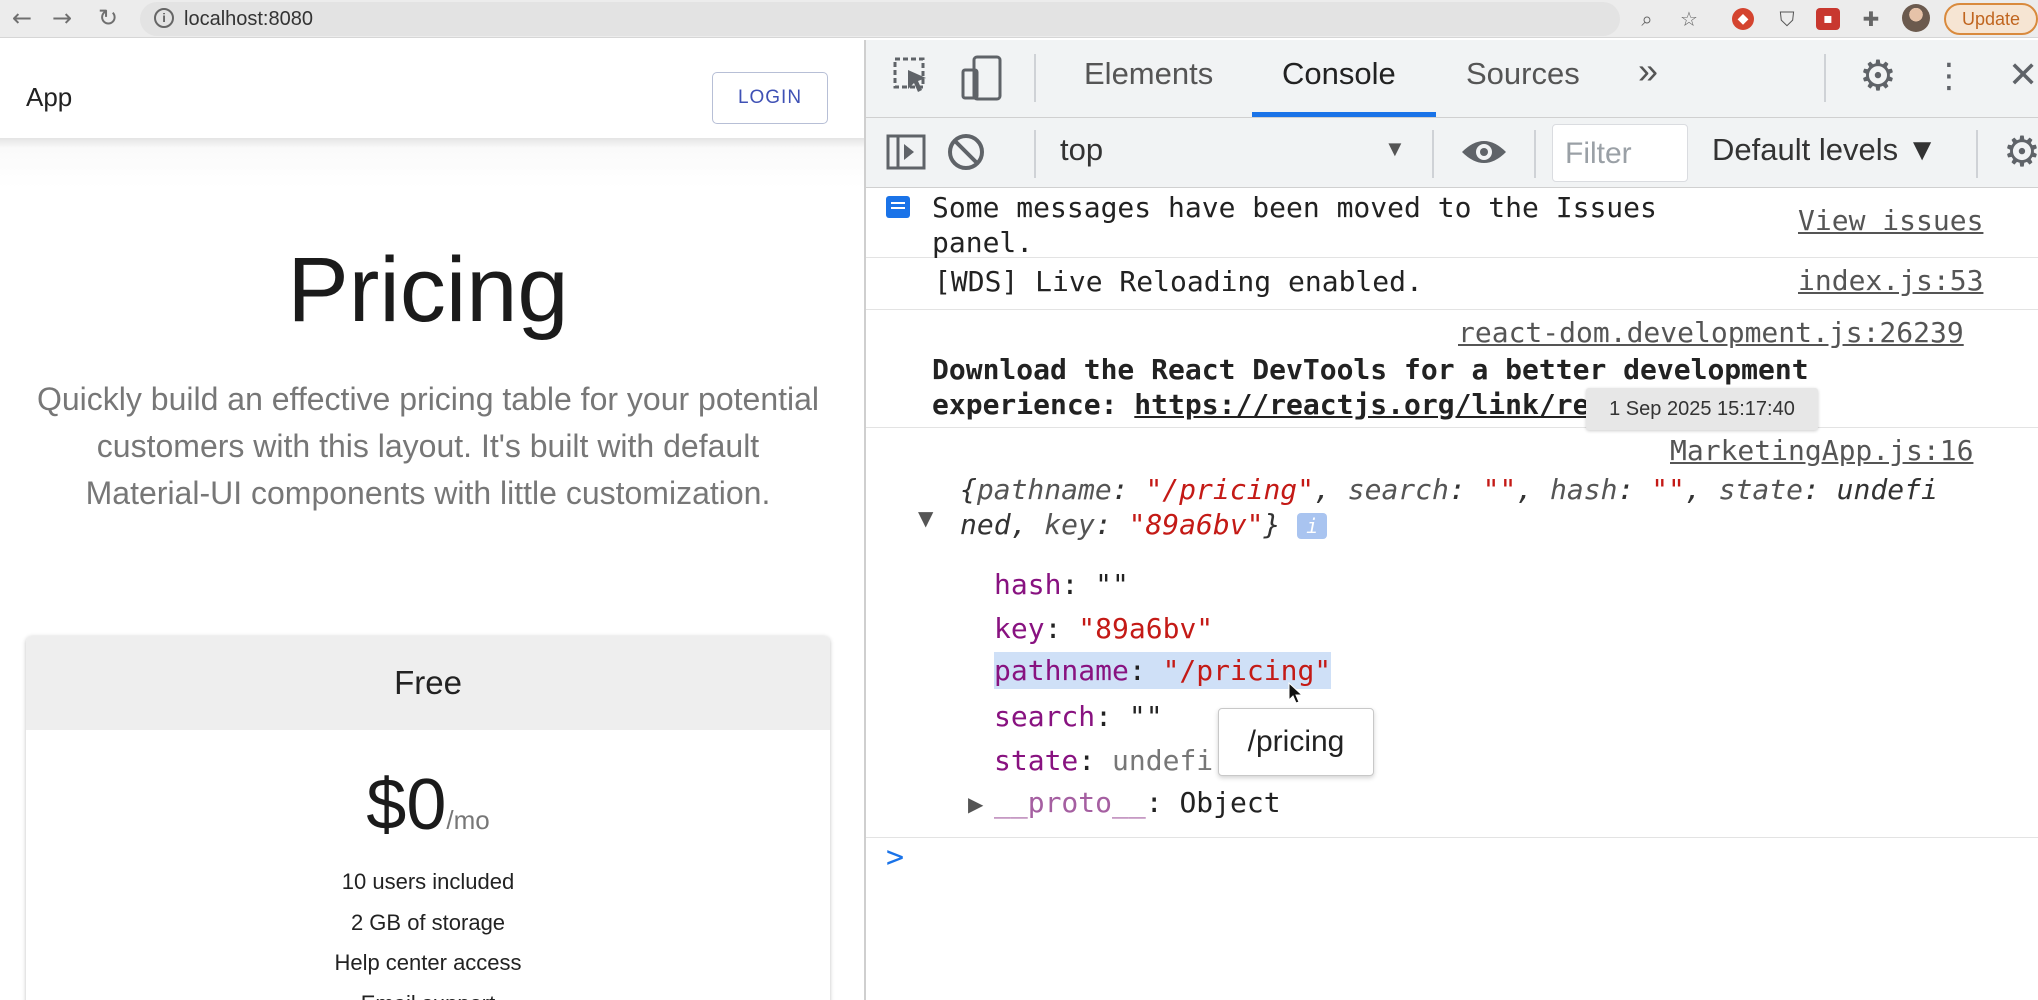  I want to click on prop-key: hash, so click(1028, 584).